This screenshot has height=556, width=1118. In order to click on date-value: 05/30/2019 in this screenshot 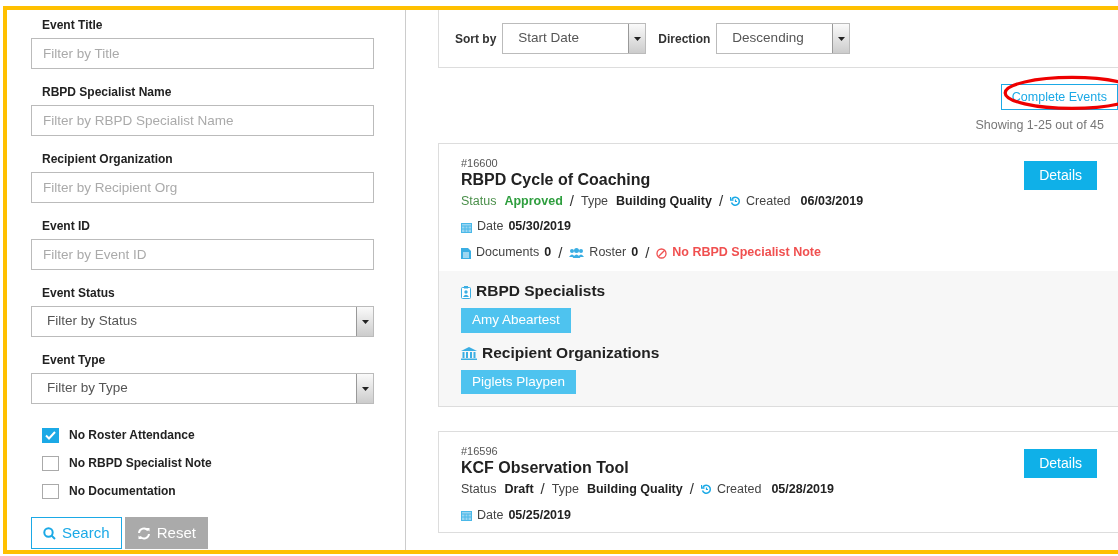, I will do `click(539, 226)`.